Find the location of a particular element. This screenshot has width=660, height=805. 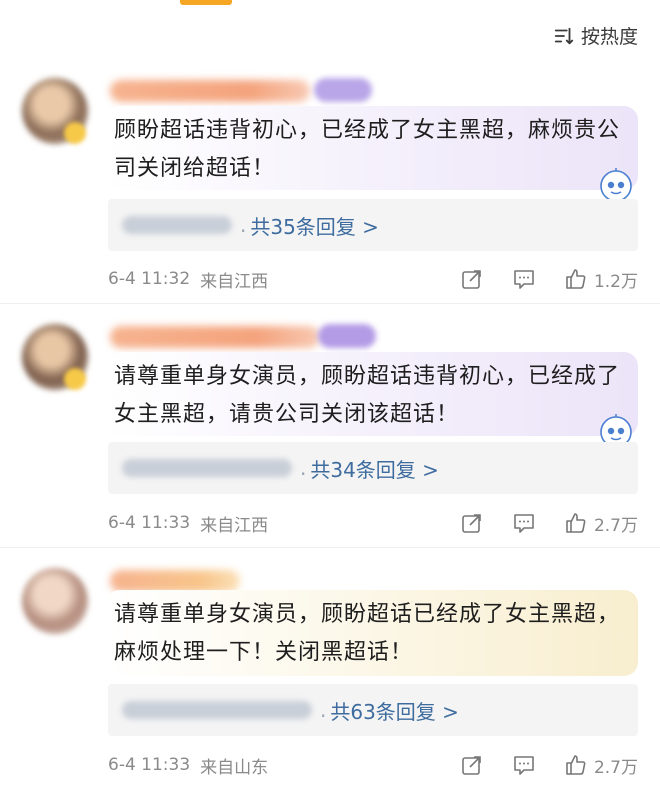

replies-preview: . 共34条回复 > is located at coordinates (373, 468).